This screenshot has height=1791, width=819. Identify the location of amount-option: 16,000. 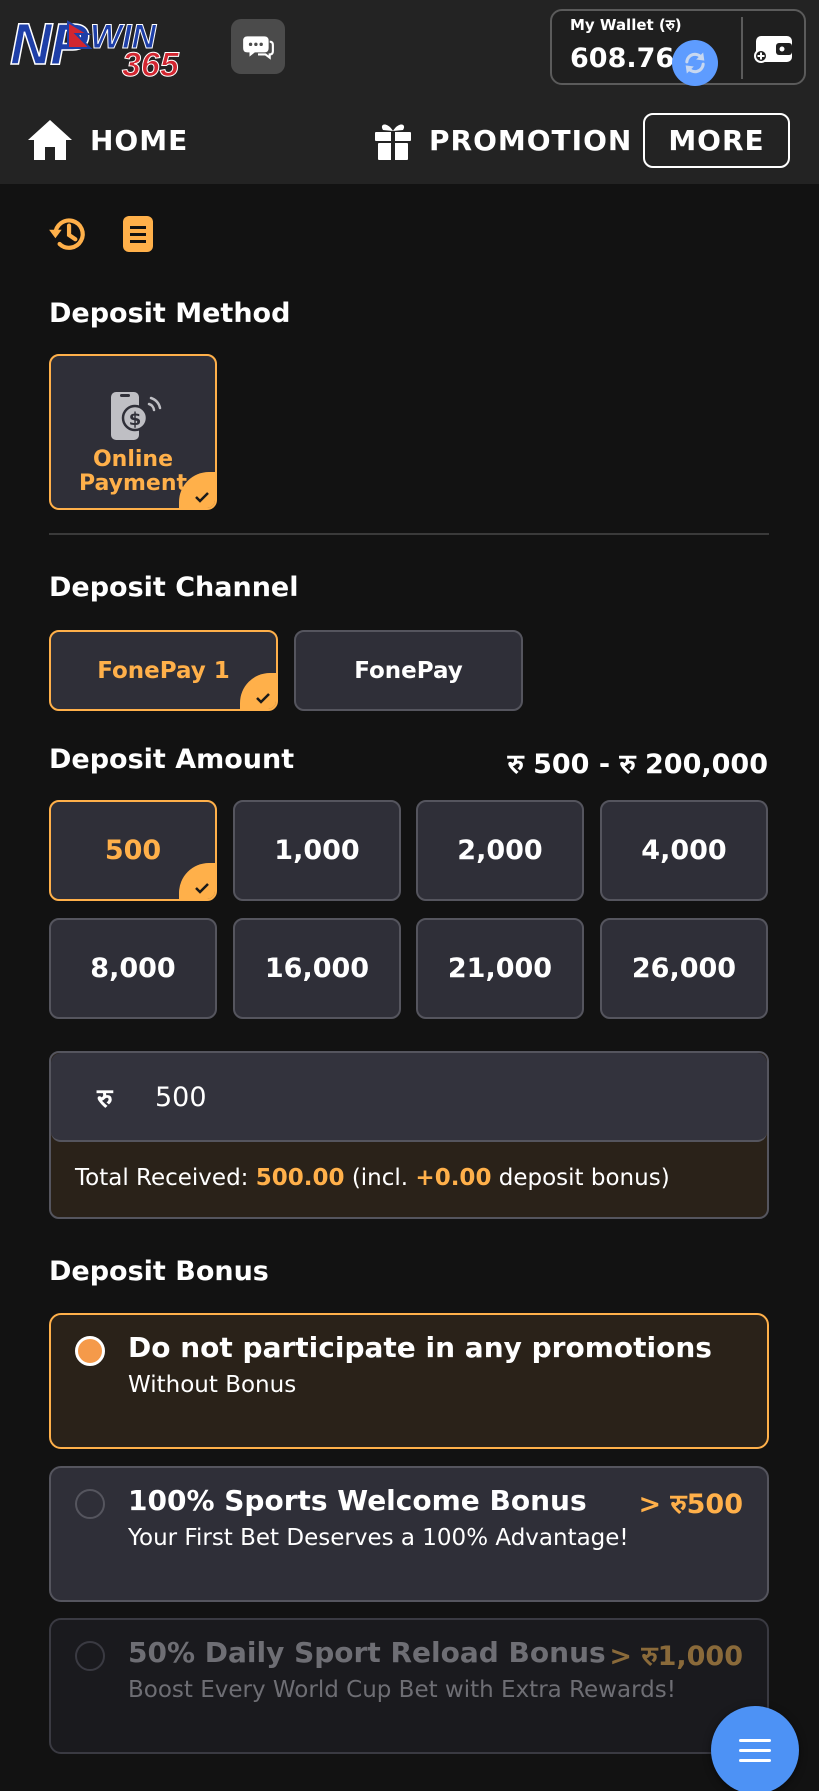
(317, 968).